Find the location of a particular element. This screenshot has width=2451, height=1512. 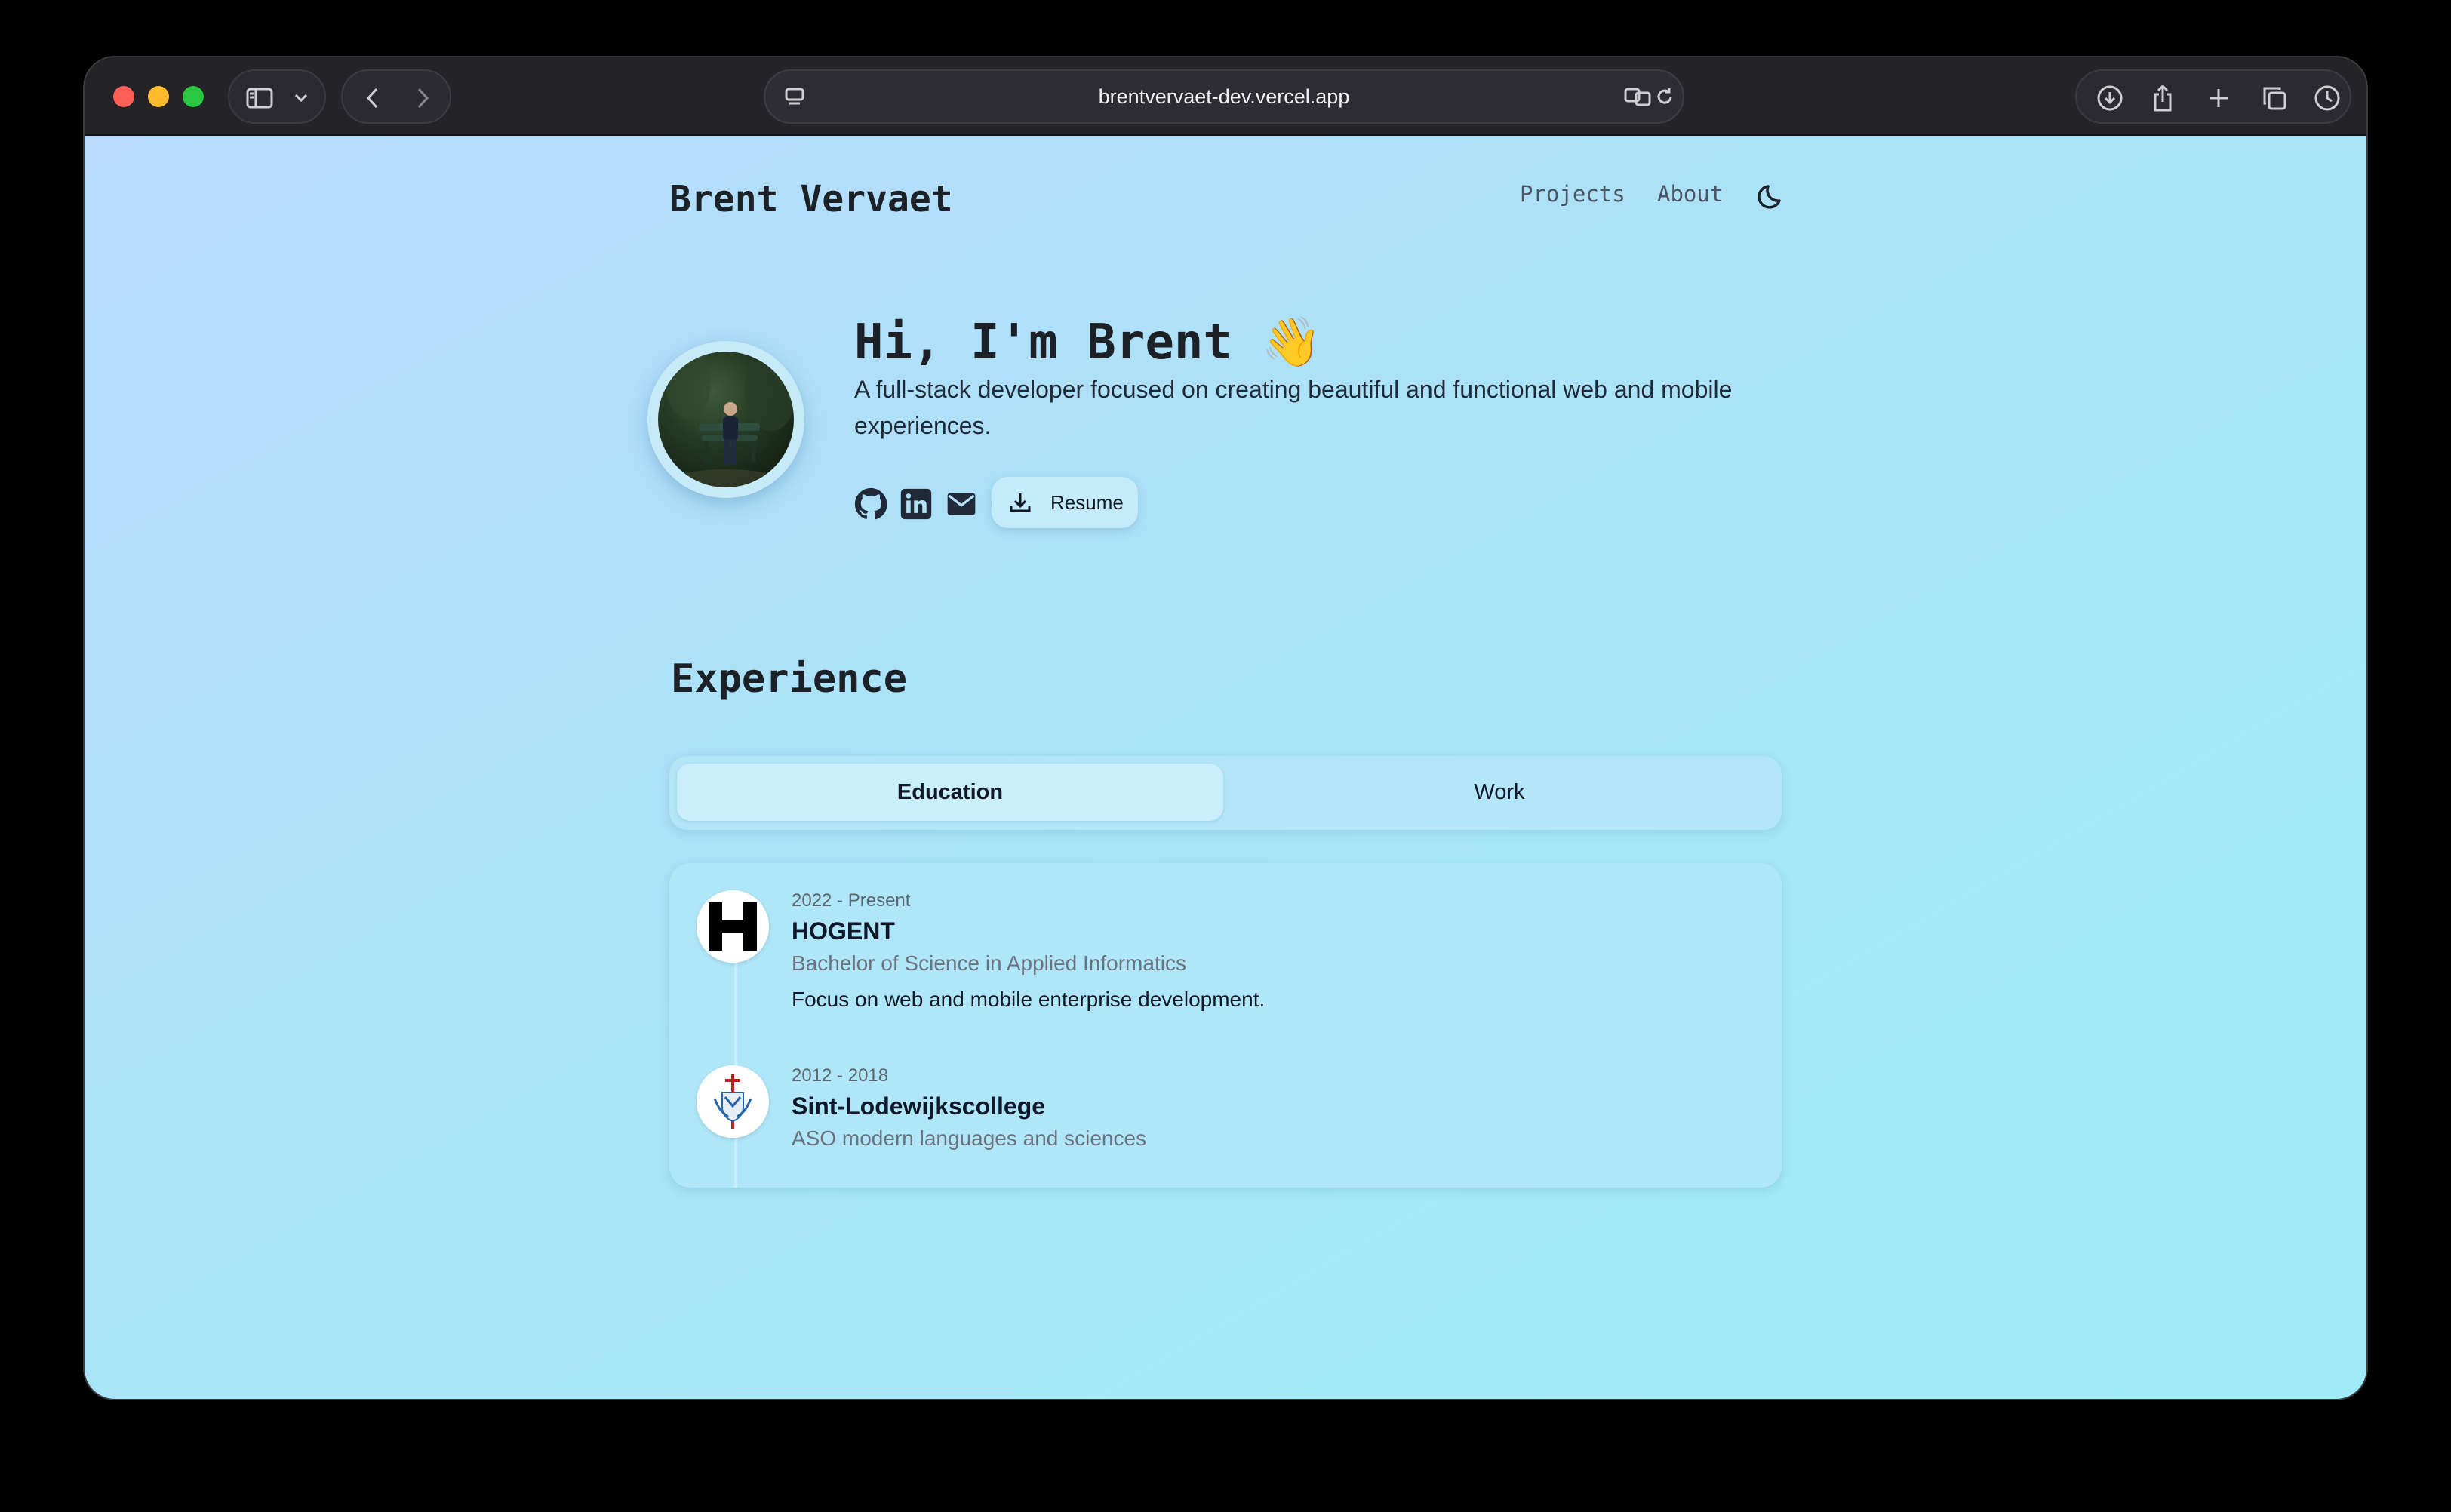

linkedin-icon is located at coordinates (916, 504).